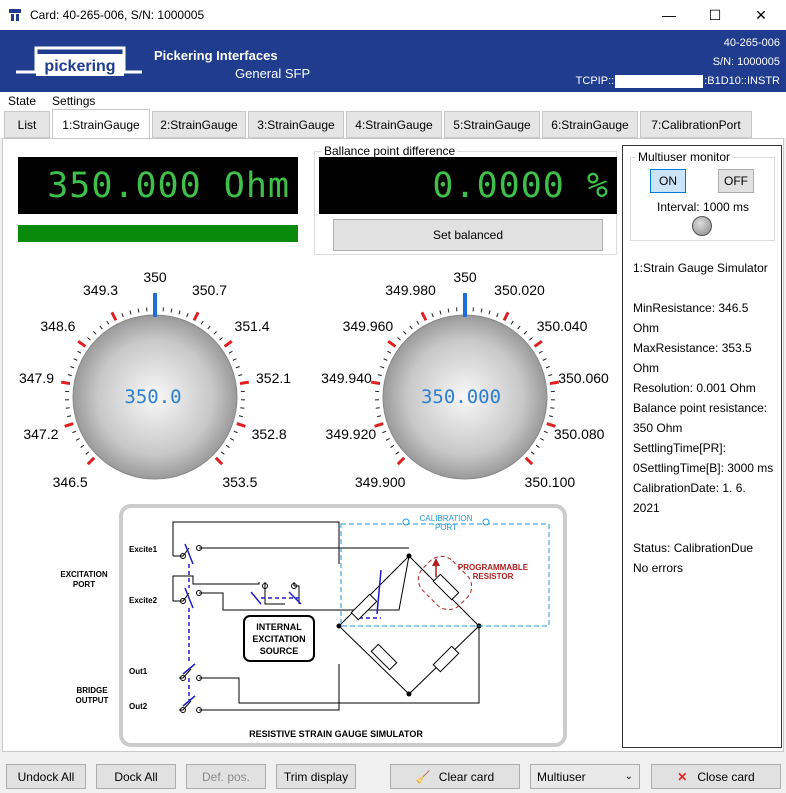 This screenshot has height=793, width=786. What do you see at coordinates (158, 185) in the screenshot?
I see `resistance-display: 350.000 Ohm` at bounding box center [158, 185].